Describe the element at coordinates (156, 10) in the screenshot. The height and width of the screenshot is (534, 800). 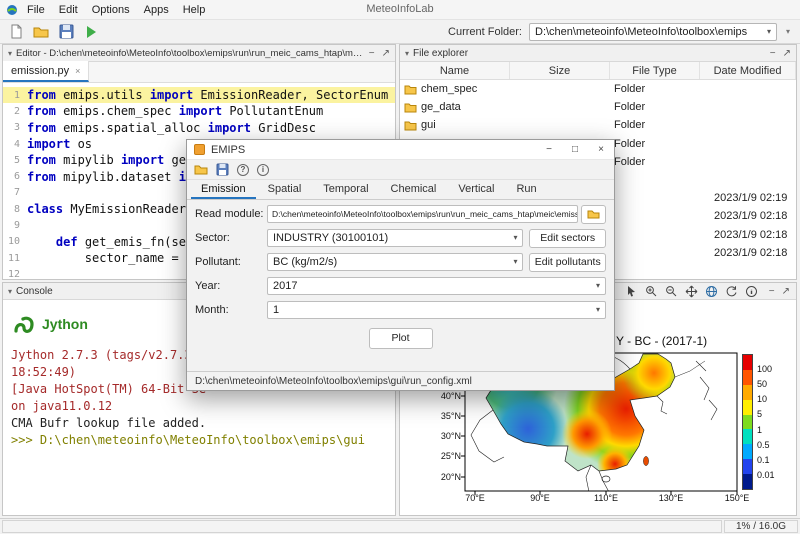
I see `menu-item-apps: Apps` at that location.